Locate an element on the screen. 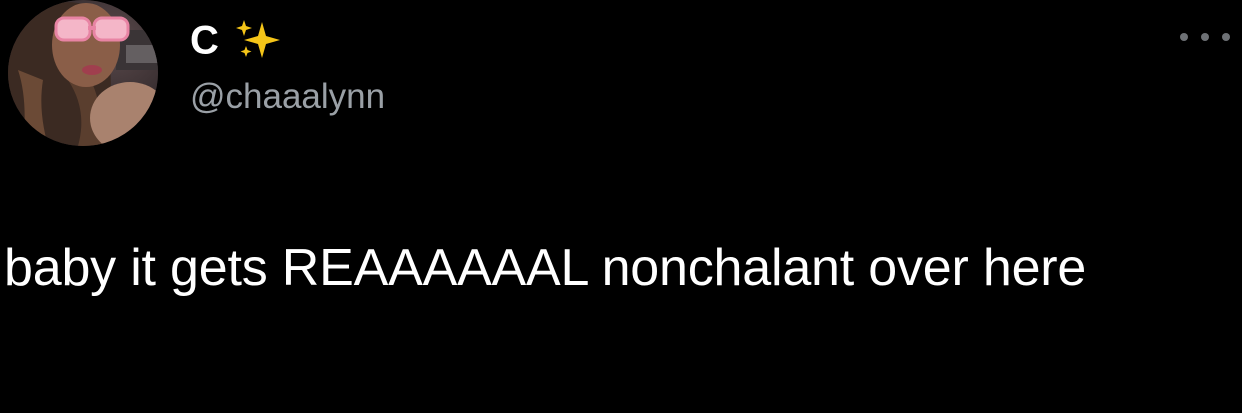 The image size is (1242, 413). display-name-text: C is located at coordinates (204, 40).